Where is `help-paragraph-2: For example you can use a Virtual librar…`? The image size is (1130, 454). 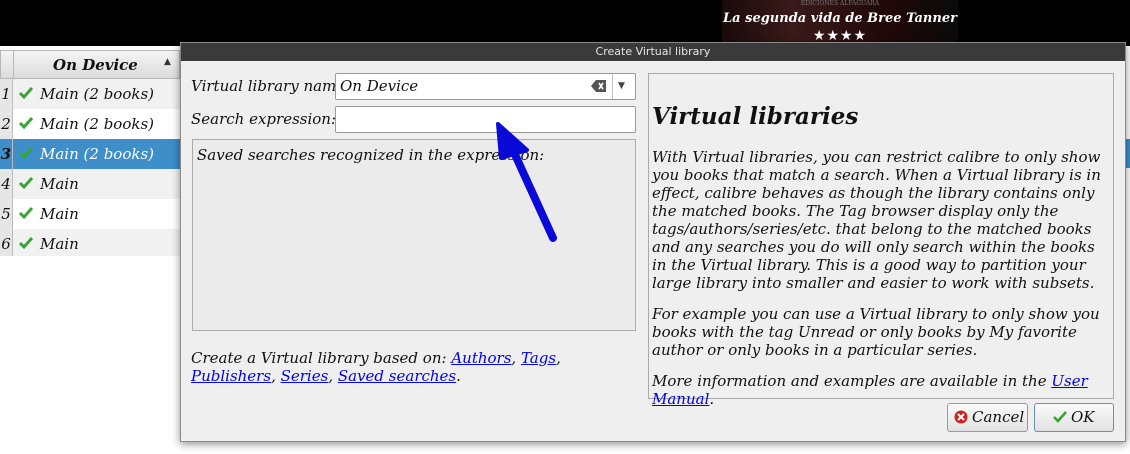
help-paragraph-2: For example you can use a Virtual librar… is located at coordinates (876, 332).